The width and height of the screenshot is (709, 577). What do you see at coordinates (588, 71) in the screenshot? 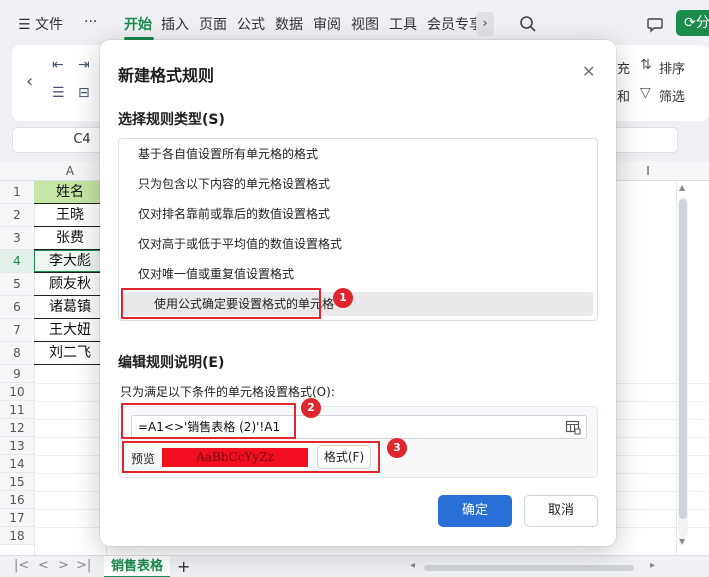
I see `close-icon: ✕` at bounding box center [588, 71].